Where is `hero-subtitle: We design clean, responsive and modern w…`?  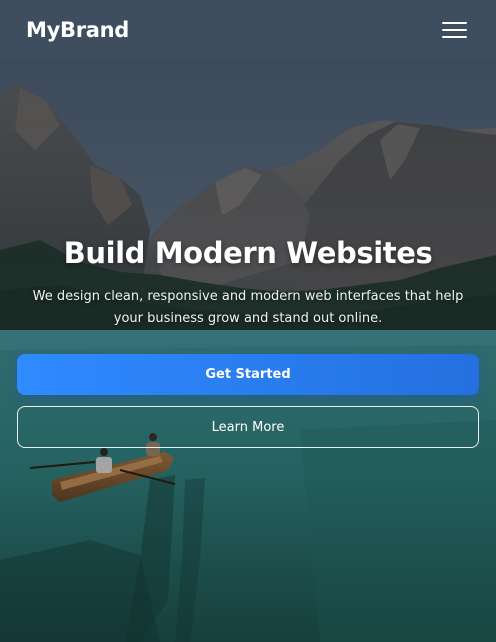 hero-subtitle: We design clean, responsive and modern w… is located at coordinates (248, 307).